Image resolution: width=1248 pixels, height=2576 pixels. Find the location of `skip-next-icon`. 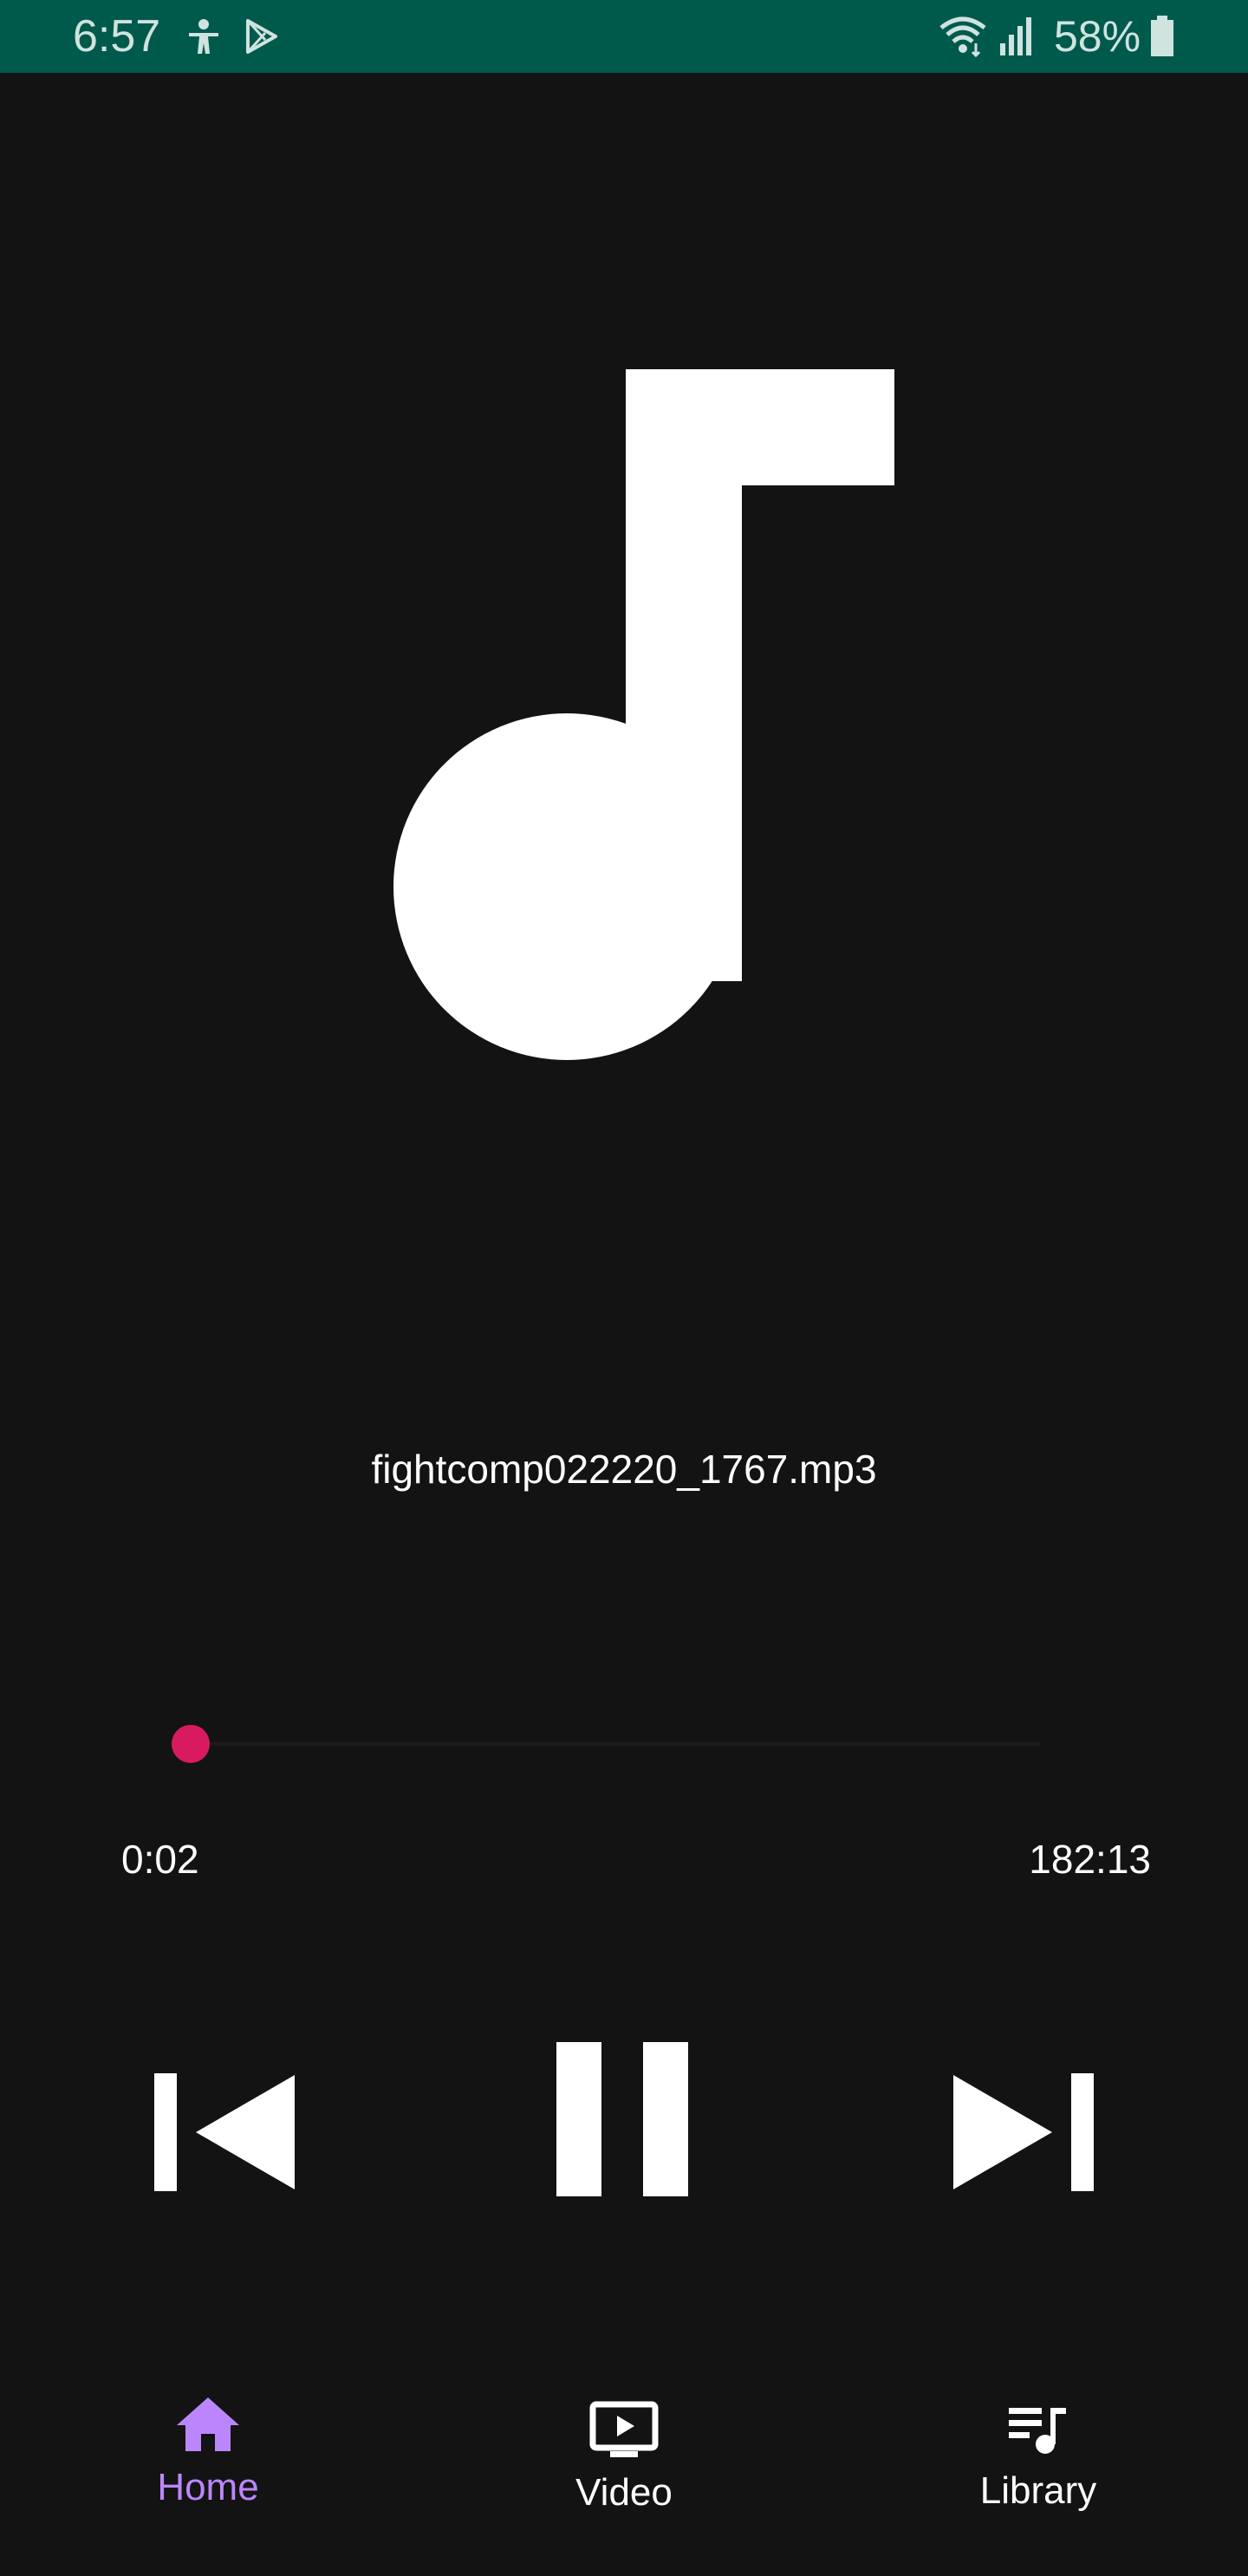

skip-next-icon is located at coordinates (1023, 2132).